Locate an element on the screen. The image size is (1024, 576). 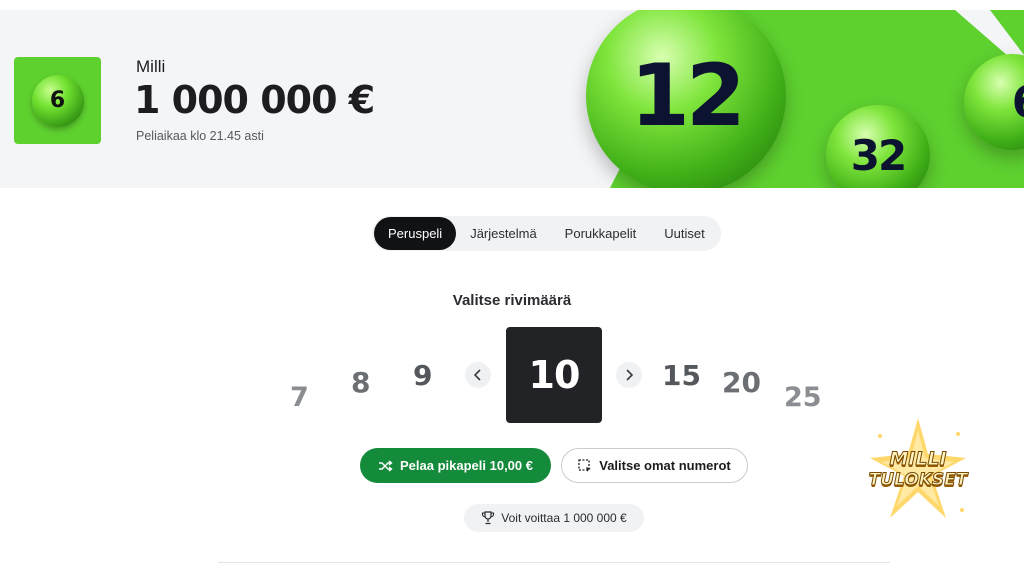
lottery-ball-12: 12 is located at coordinates (686, 99).